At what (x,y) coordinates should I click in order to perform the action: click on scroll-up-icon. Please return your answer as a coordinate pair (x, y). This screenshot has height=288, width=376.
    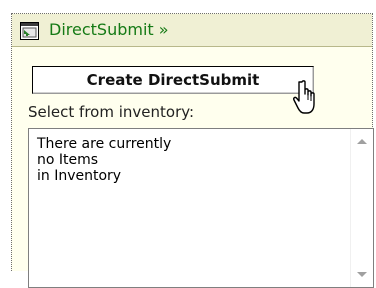
    Looking at the image, I should click on (362, 141).